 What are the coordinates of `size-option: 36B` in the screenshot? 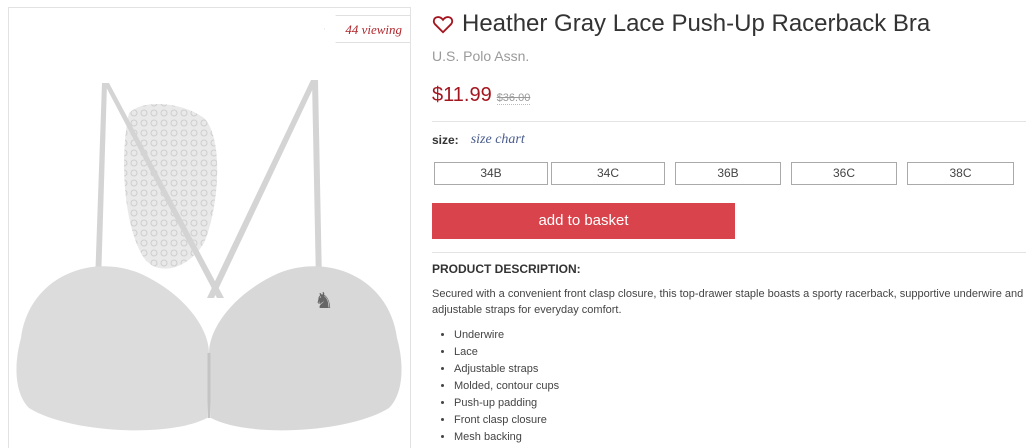 It's located at (728, 173).